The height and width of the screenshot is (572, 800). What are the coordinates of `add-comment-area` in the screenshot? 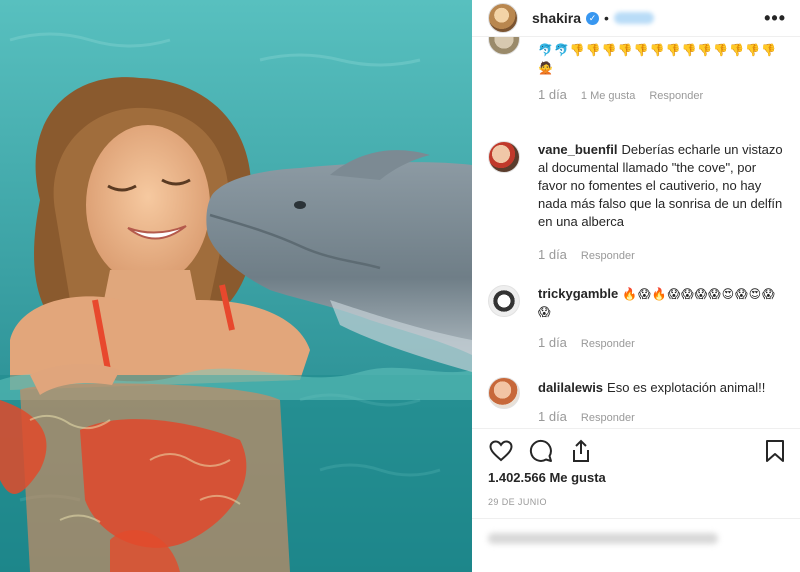 It's located at (636, 545).